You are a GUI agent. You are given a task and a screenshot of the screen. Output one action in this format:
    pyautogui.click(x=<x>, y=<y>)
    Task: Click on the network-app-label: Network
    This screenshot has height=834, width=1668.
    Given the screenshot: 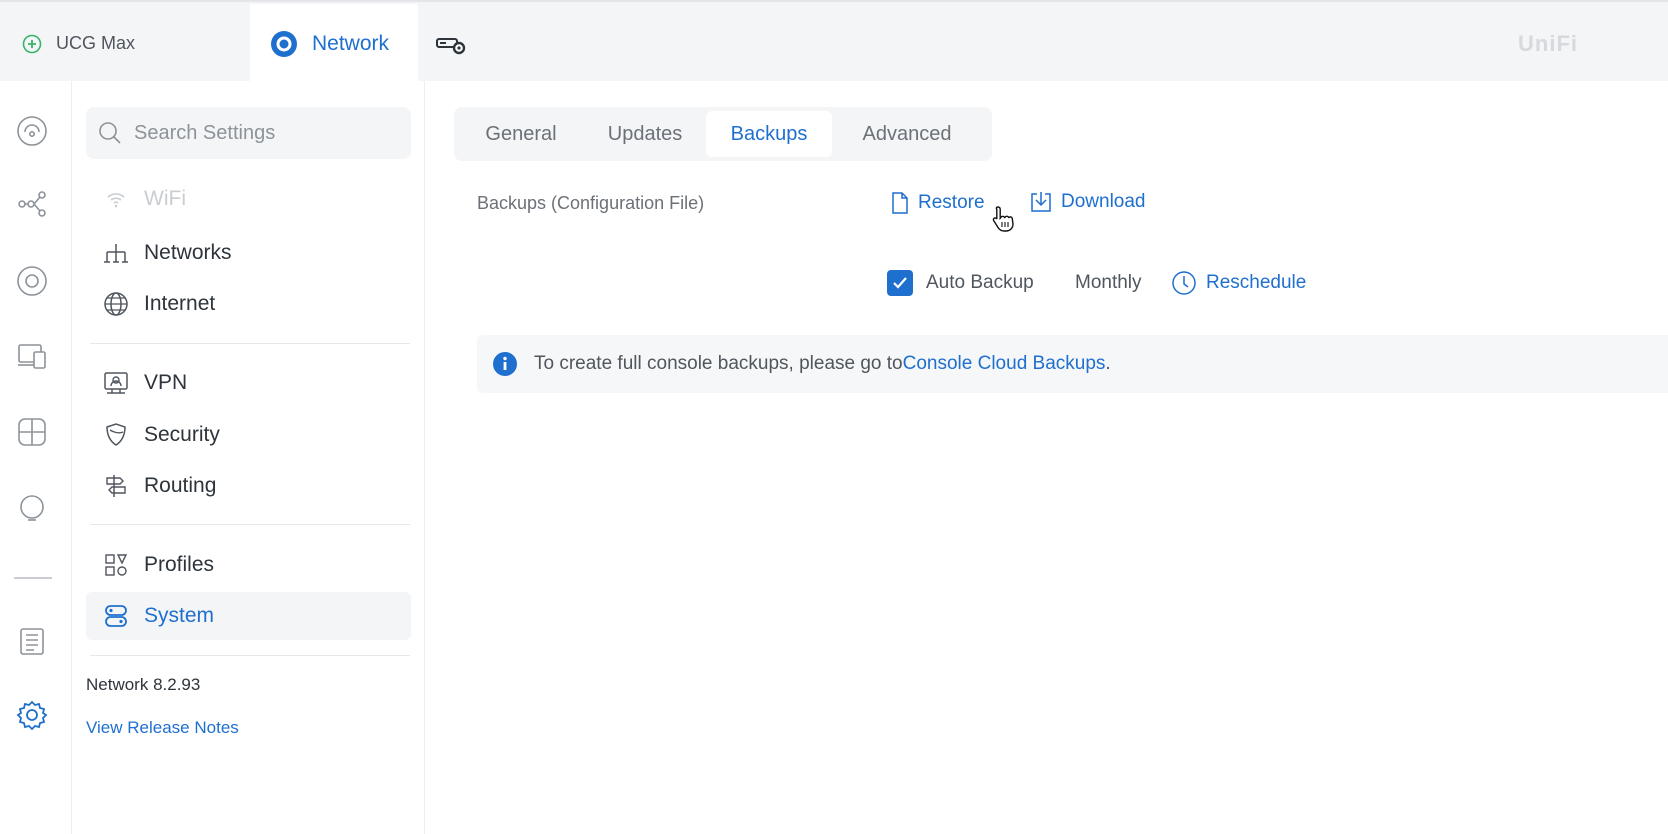 What is the action you would take?
    pyautogui.click(x=351, y=43)
    